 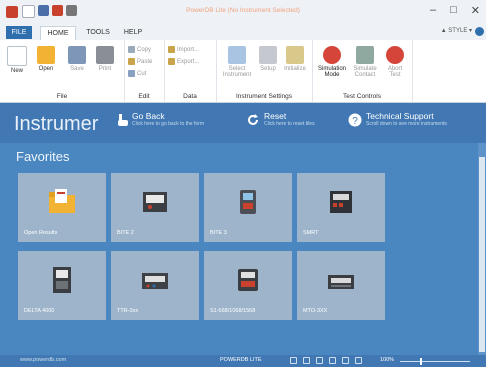 I want to click on folder-results-icon, so click(x=62, y=201).